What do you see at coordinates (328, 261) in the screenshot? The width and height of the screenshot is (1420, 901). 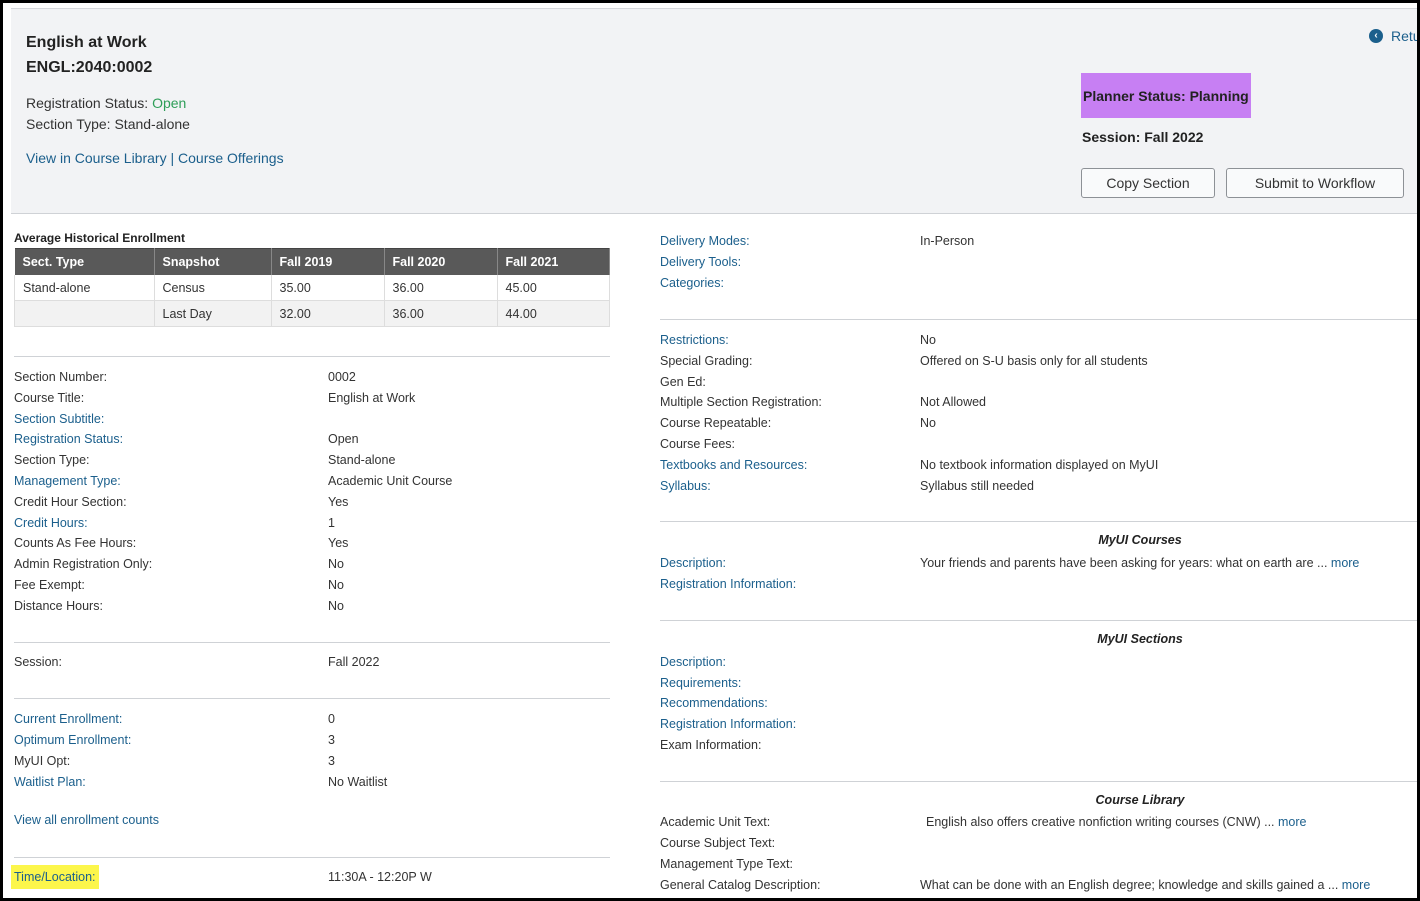 I see `column-header: Fall 2019` at bounding box center [328, 261].